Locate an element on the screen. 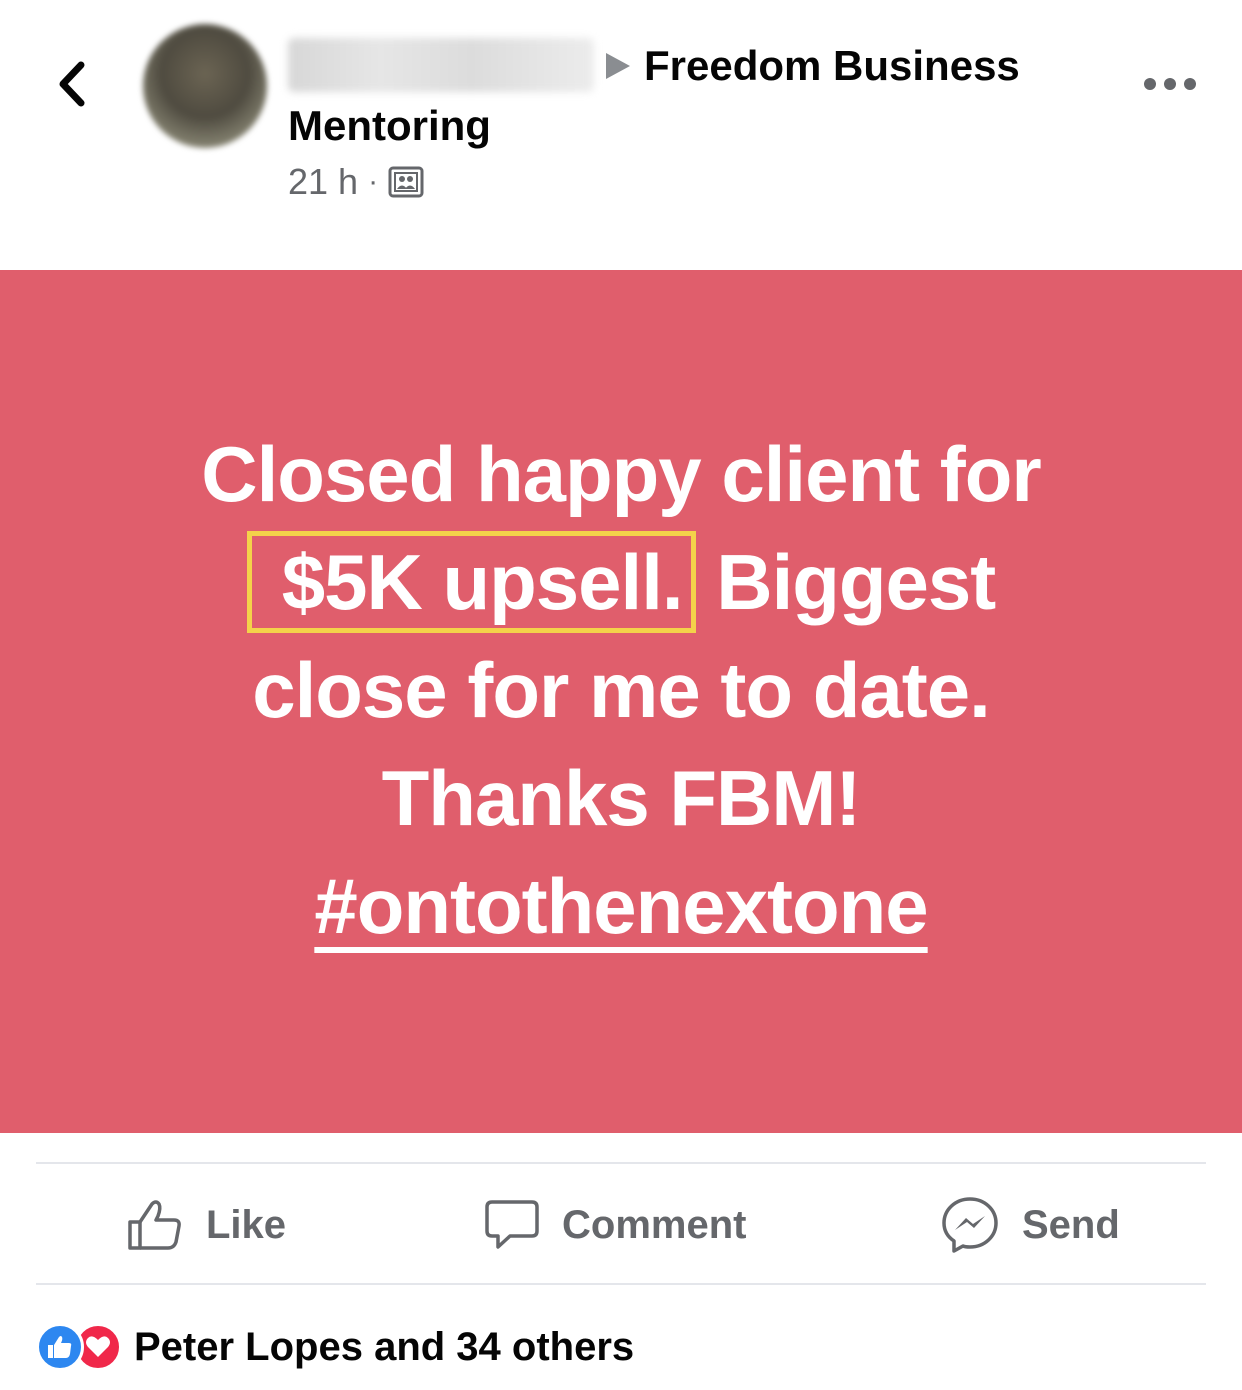 This screenshot has height=1390, width=1242. arrow-right-icon is located at coordinates (618, 65).